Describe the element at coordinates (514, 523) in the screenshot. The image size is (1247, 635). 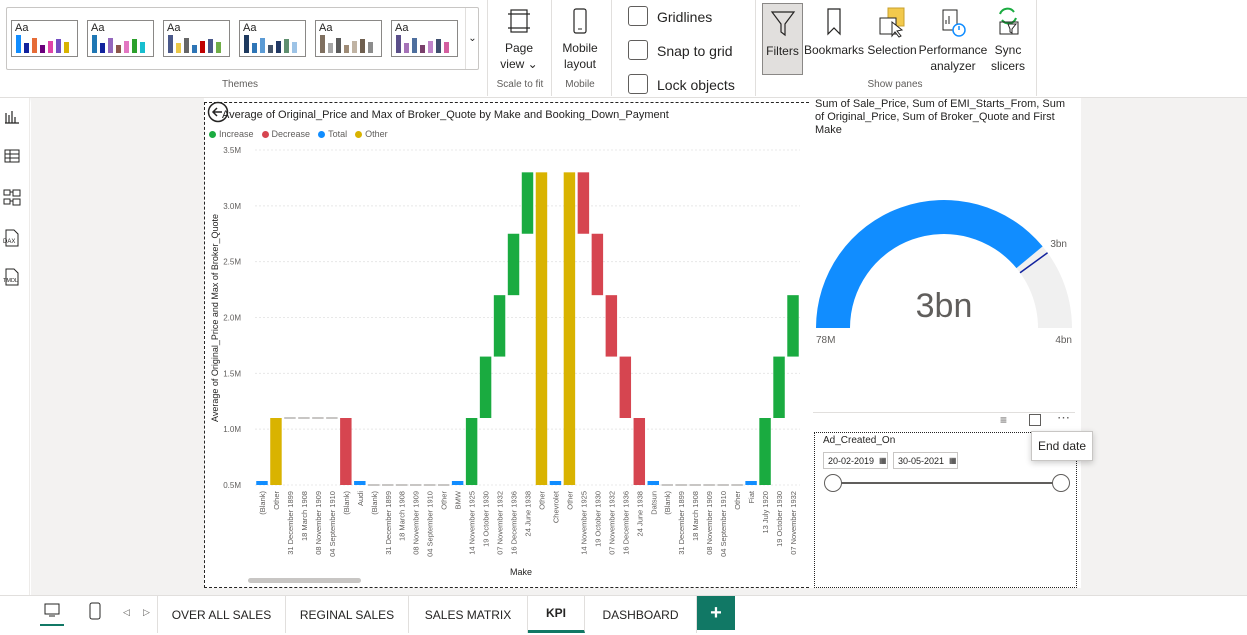
I see `x-tick-label: 16 December 1936` at that location.